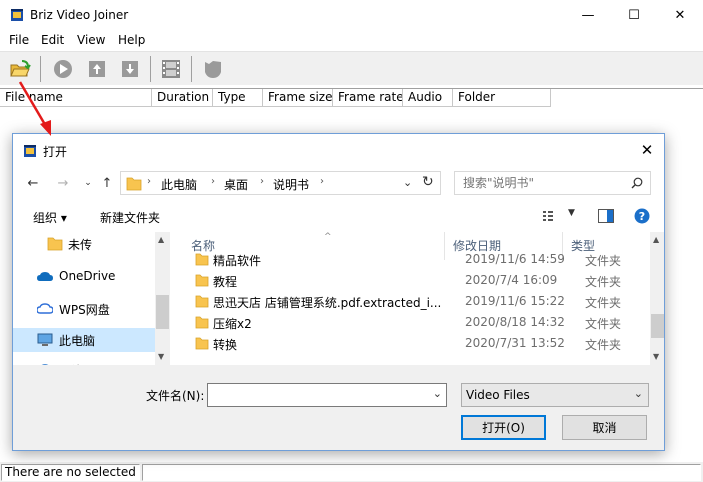 The image size is (703, 482). What do you see at coordinates (515, 322) in the screenshot?
I see `file-date: 2020/8/18 14:32` at bounding box center [515, 322].